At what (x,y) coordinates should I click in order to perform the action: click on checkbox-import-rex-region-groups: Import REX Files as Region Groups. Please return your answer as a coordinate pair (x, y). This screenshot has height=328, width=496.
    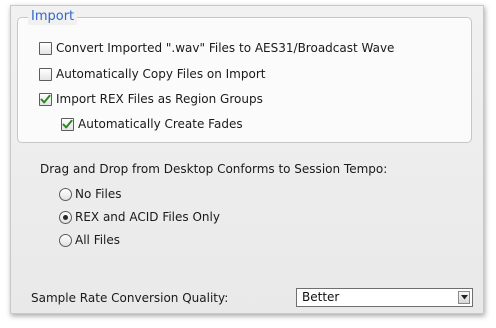
    Looking at the image, I should click on (151, 99).